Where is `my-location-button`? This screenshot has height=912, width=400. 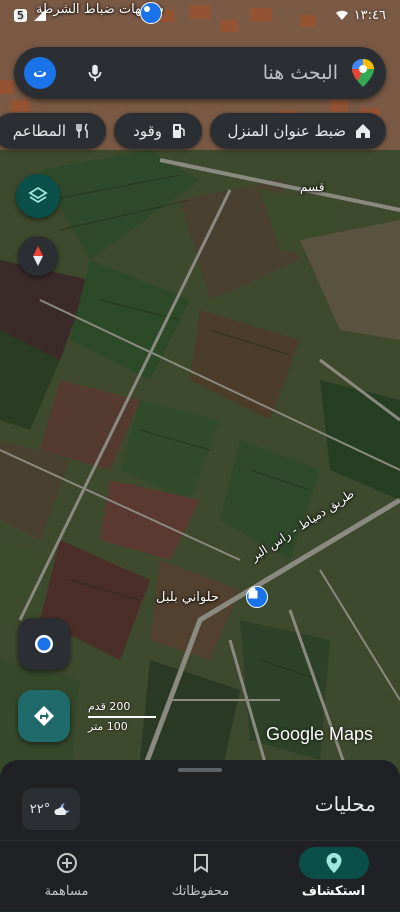
my-location-button is located at coordinates (44, 644).